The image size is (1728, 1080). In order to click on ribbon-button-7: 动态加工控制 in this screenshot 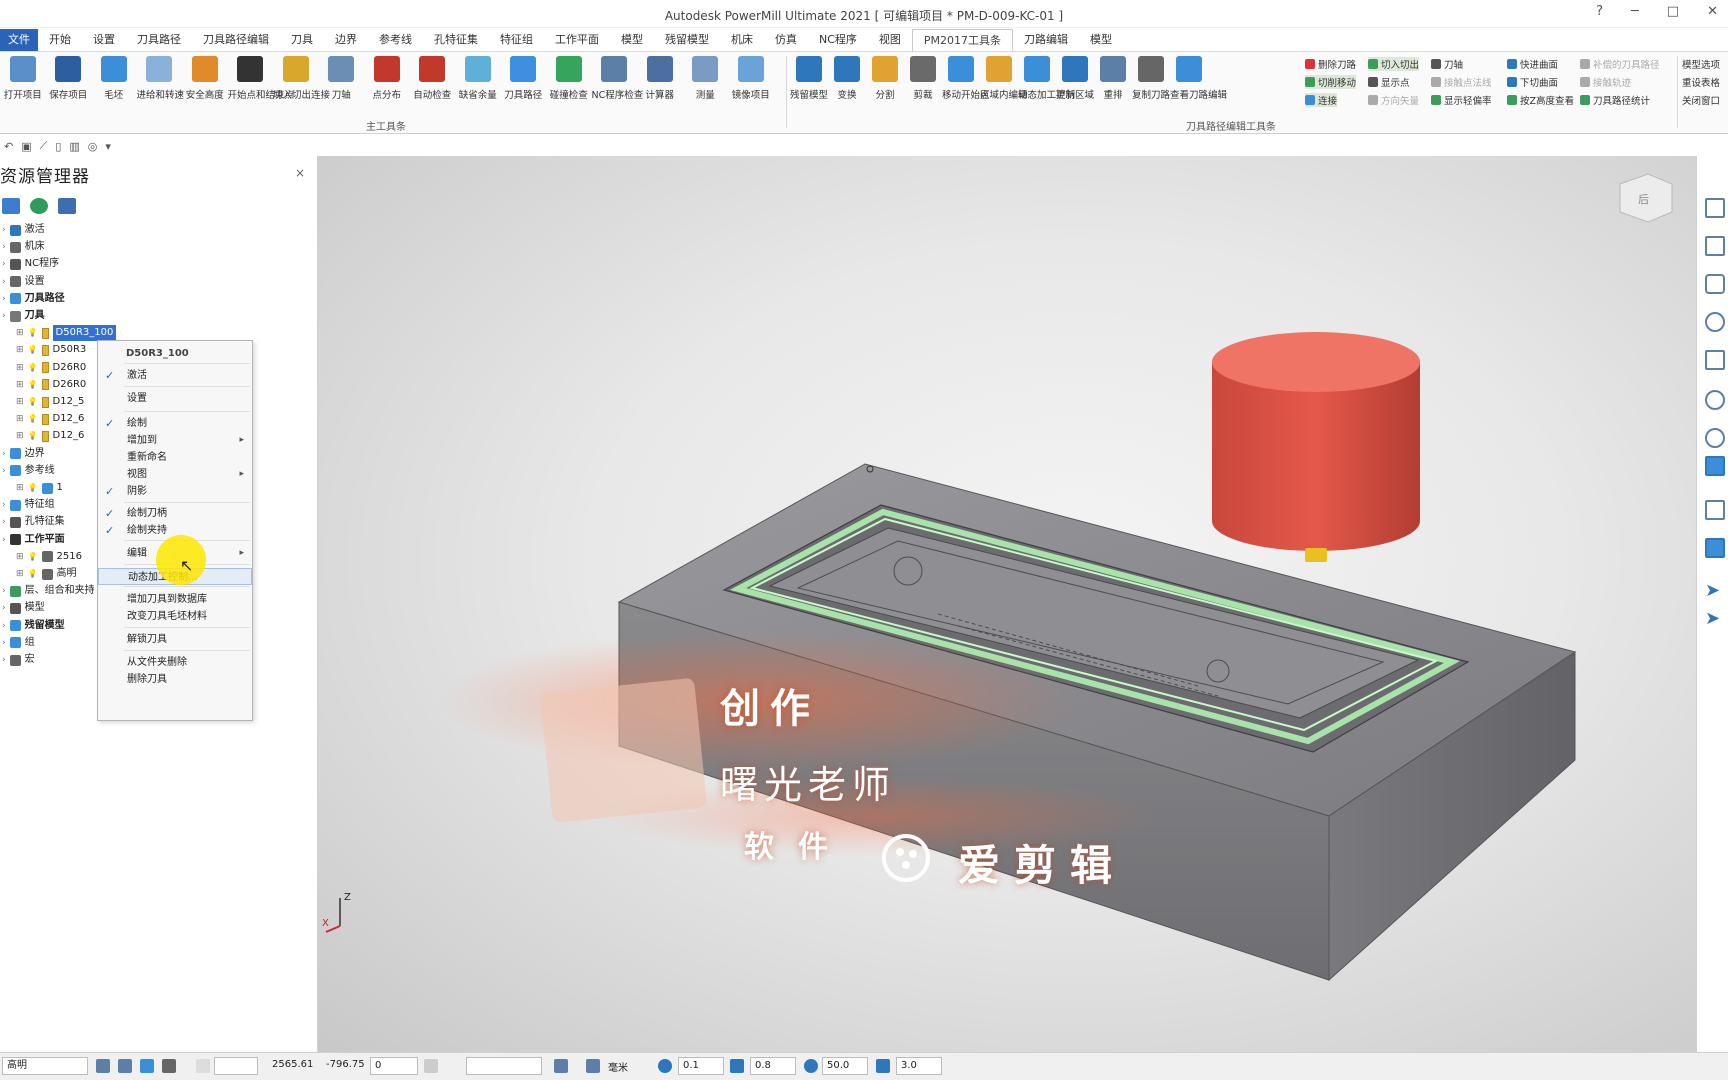, I will do `click(1046, 78)`.